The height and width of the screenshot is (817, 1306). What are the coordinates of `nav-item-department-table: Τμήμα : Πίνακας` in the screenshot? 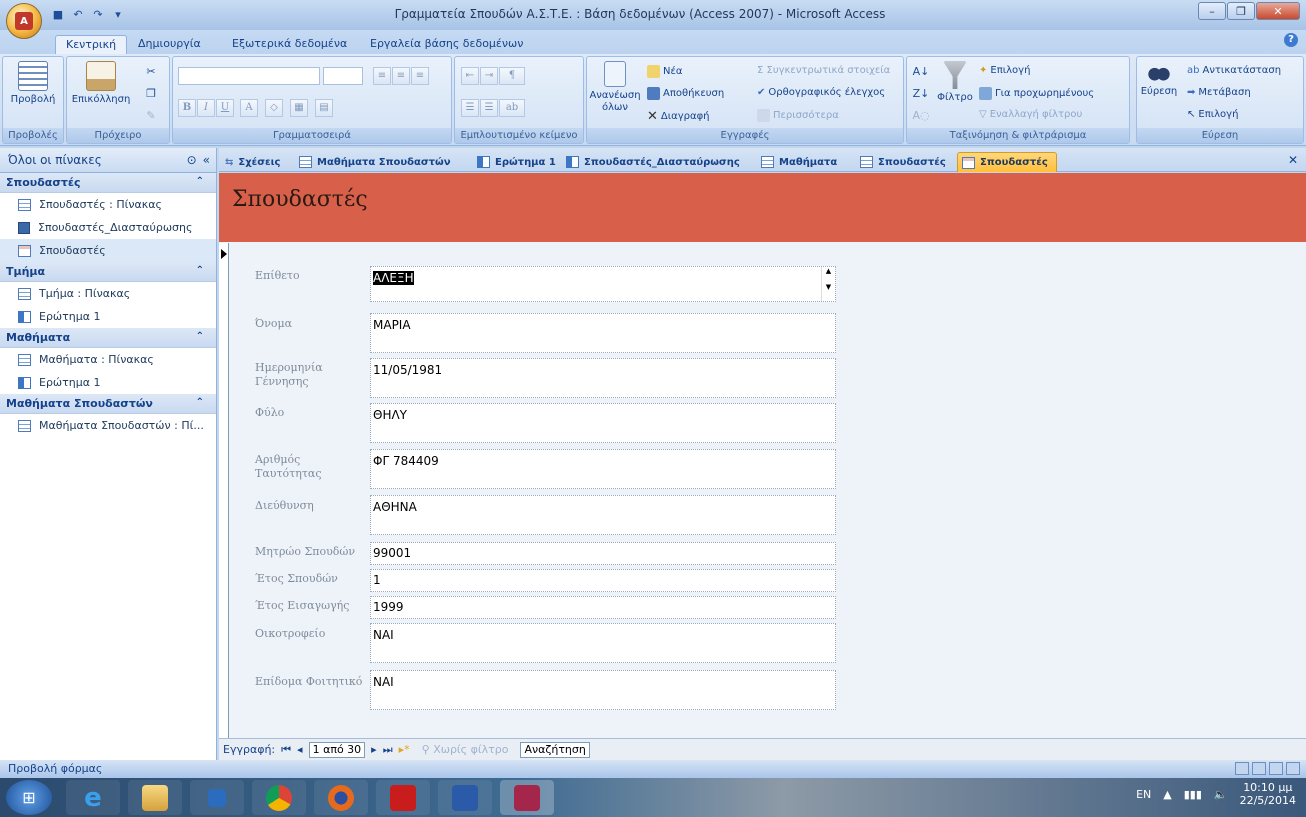 It's located at (108, 293).